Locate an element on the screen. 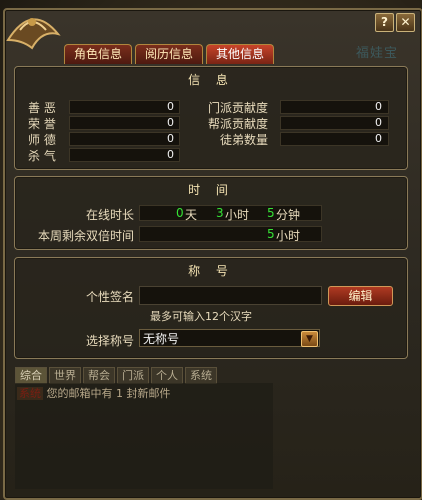 The width and height of the screenshot is (422, 500). tab-character-info: 角色信息 is located at coordinates (98, 54).